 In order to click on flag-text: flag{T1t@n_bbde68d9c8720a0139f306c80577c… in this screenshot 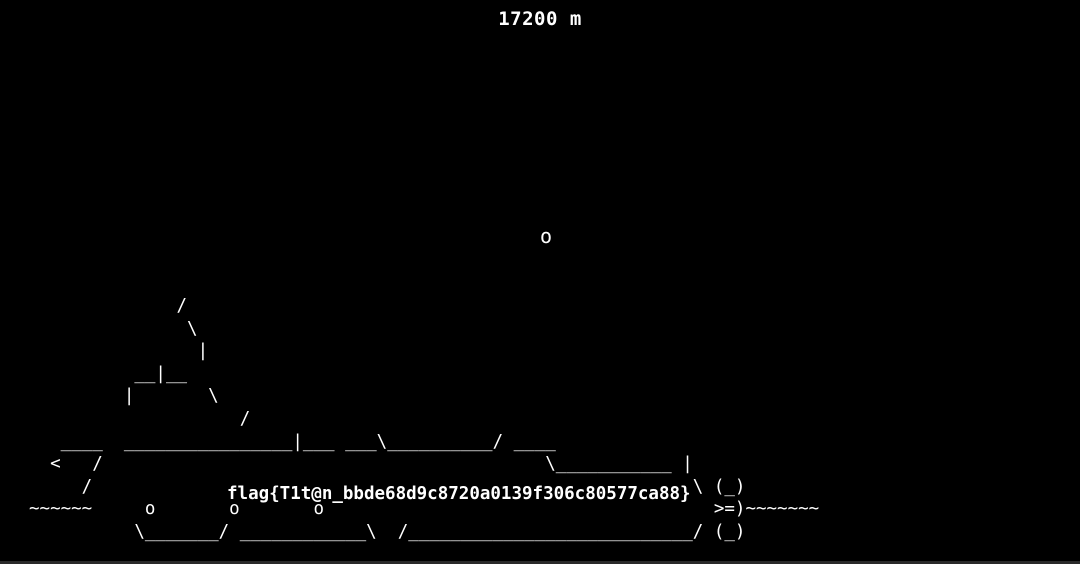, I will do `click(459, 494)`.